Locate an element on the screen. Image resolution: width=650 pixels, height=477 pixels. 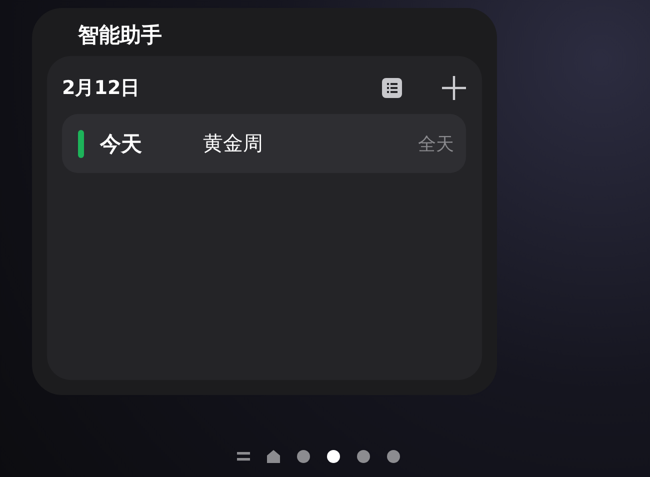
date-label: 2月12日 is located at coordinates (101, 88).